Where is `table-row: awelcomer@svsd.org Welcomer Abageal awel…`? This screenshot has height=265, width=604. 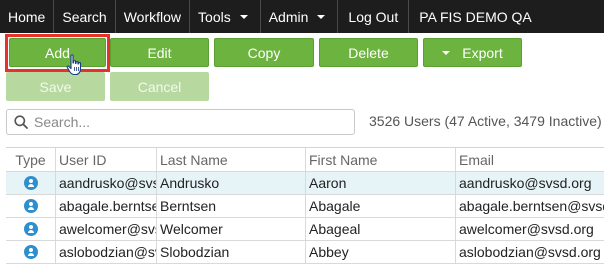 table-row: awelcomer@svsd.org Welcomer Abageal awel… is located at coordinates (305, 229).